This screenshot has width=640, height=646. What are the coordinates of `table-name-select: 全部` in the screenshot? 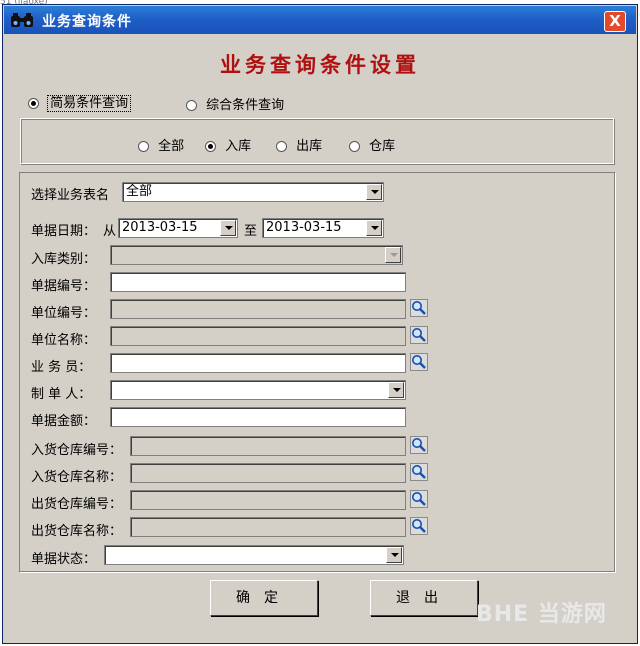 It's located at (253, 192).